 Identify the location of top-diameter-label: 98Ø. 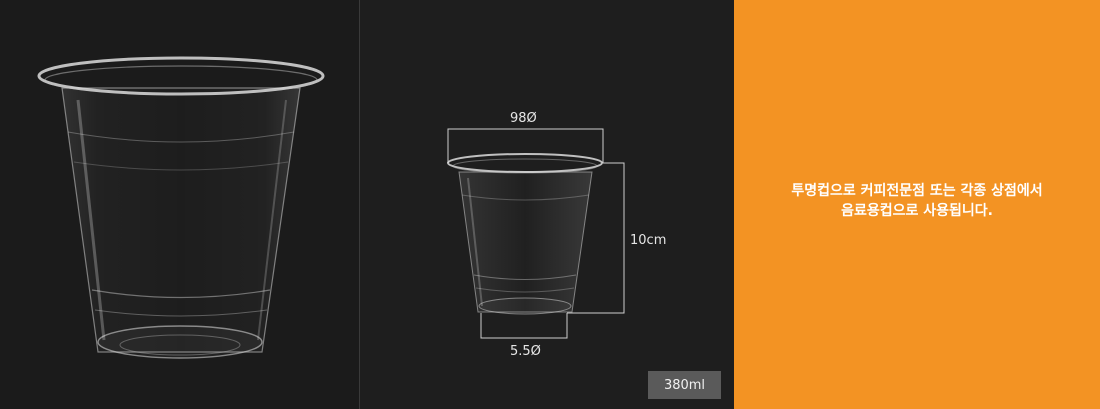
(523, 118).